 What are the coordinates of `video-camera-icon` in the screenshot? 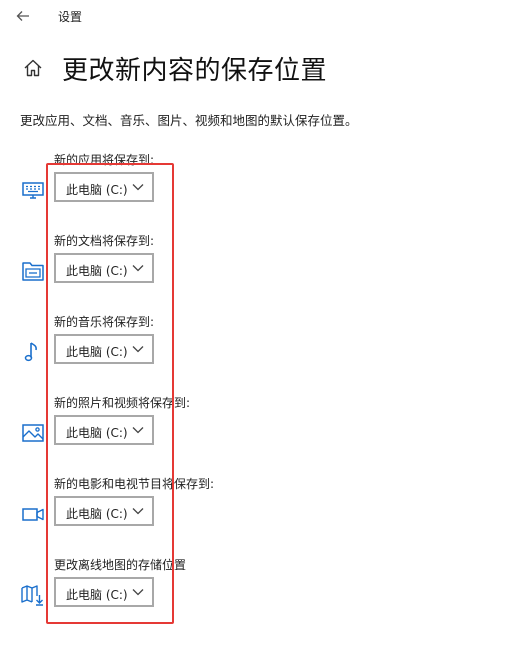 It's located at (33, 514).